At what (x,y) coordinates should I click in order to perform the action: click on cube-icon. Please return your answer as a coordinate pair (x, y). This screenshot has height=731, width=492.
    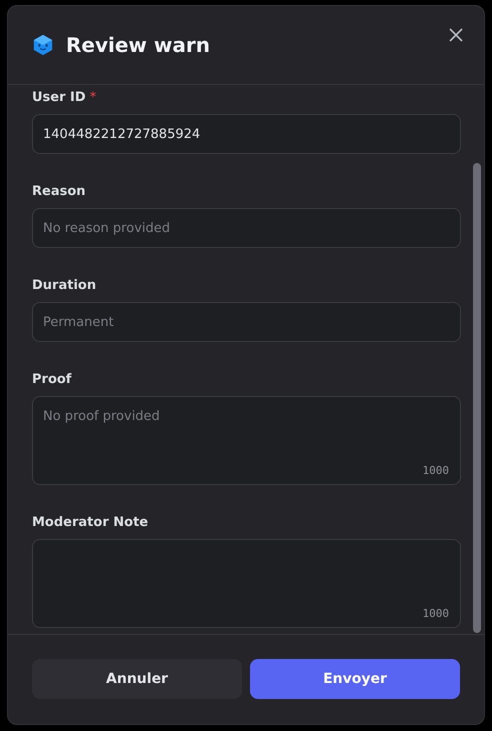
    Looking at the image, I should click on (43, 45).